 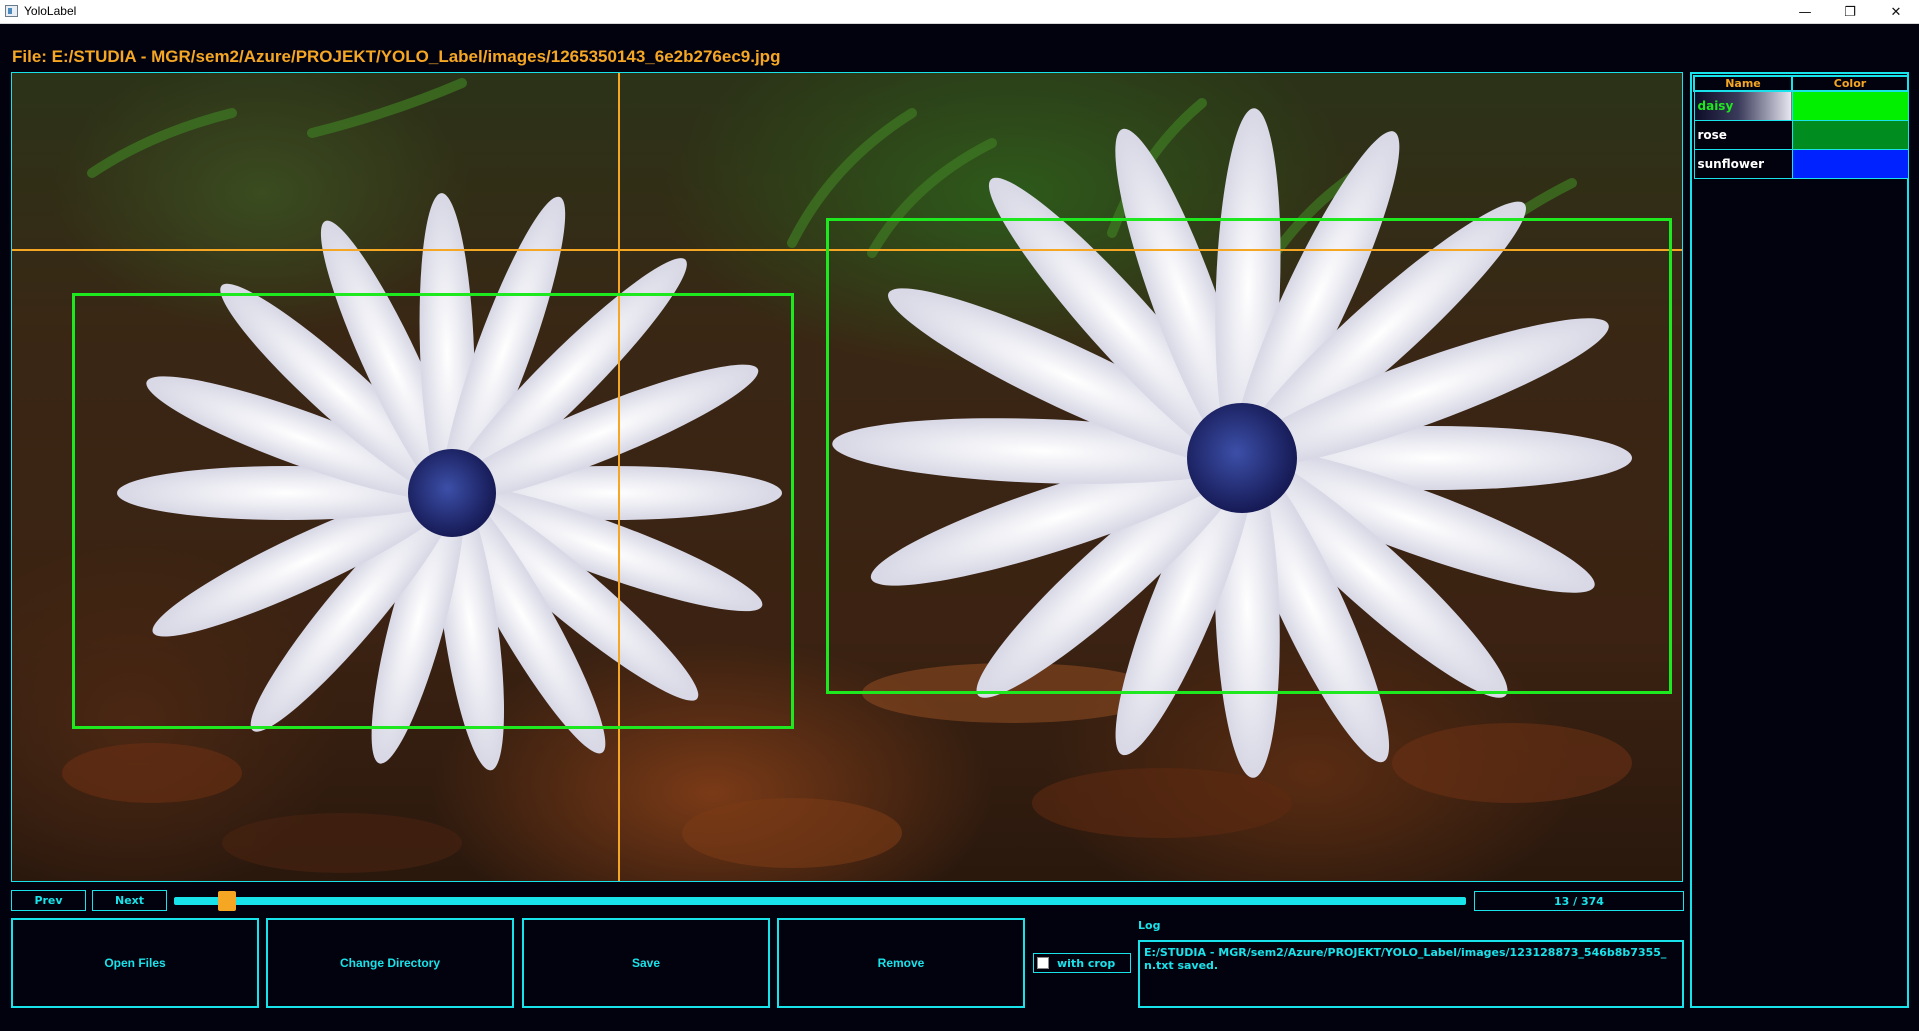 I want to click on prev-button: Prev, so click(x=48, y=900).